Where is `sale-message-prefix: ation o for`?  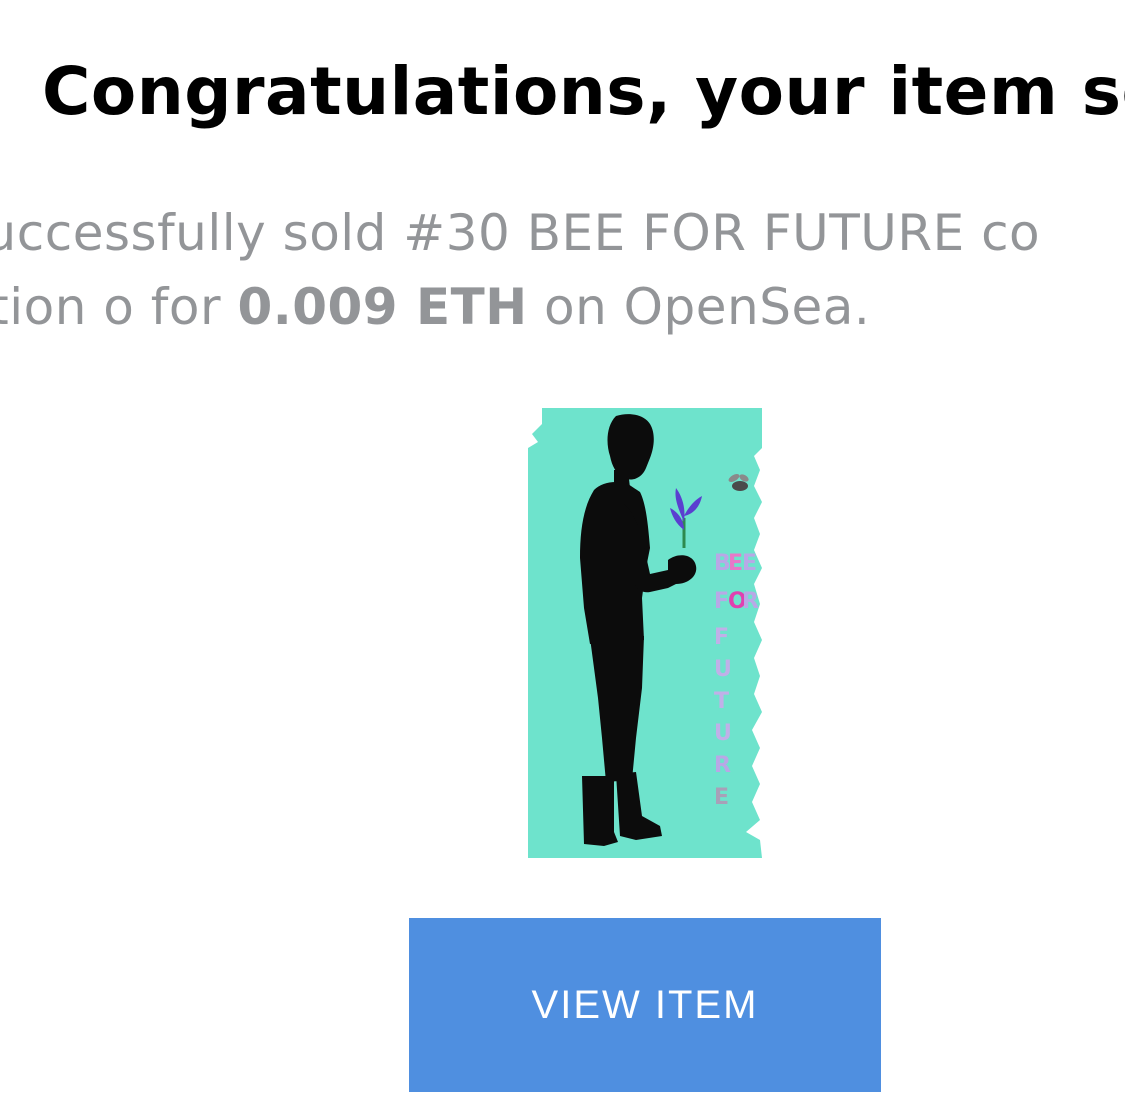
sale-message-prefix: ation o for is located at coordinates (111, 307).